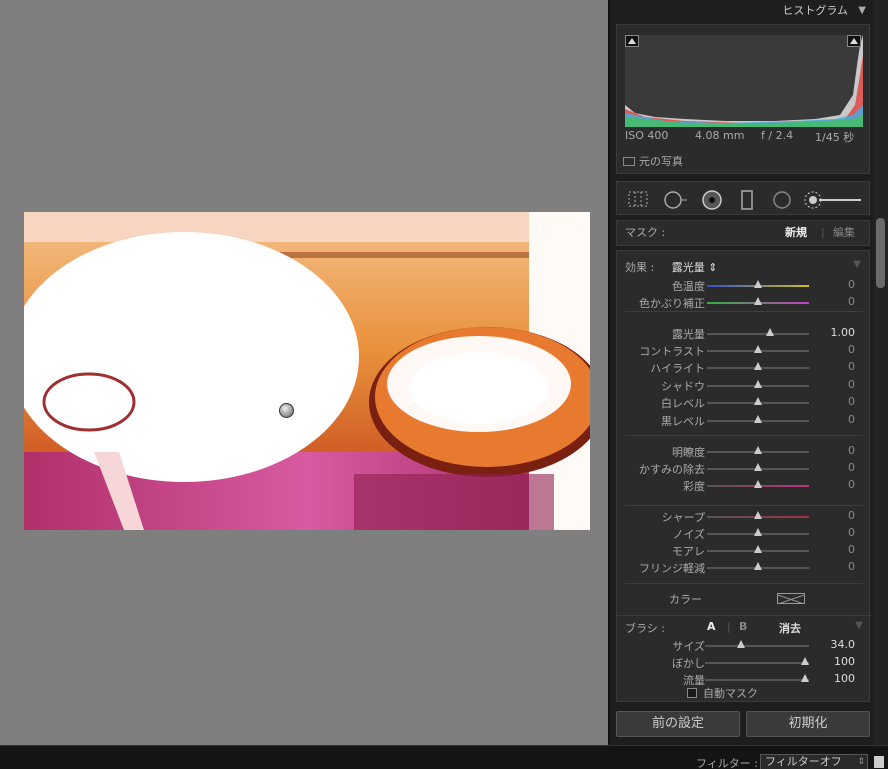  What do you see at coordinates (632, 41) in the screenshot?
I see `shadow-clipping-indicator` at bounding box center [632, 41].